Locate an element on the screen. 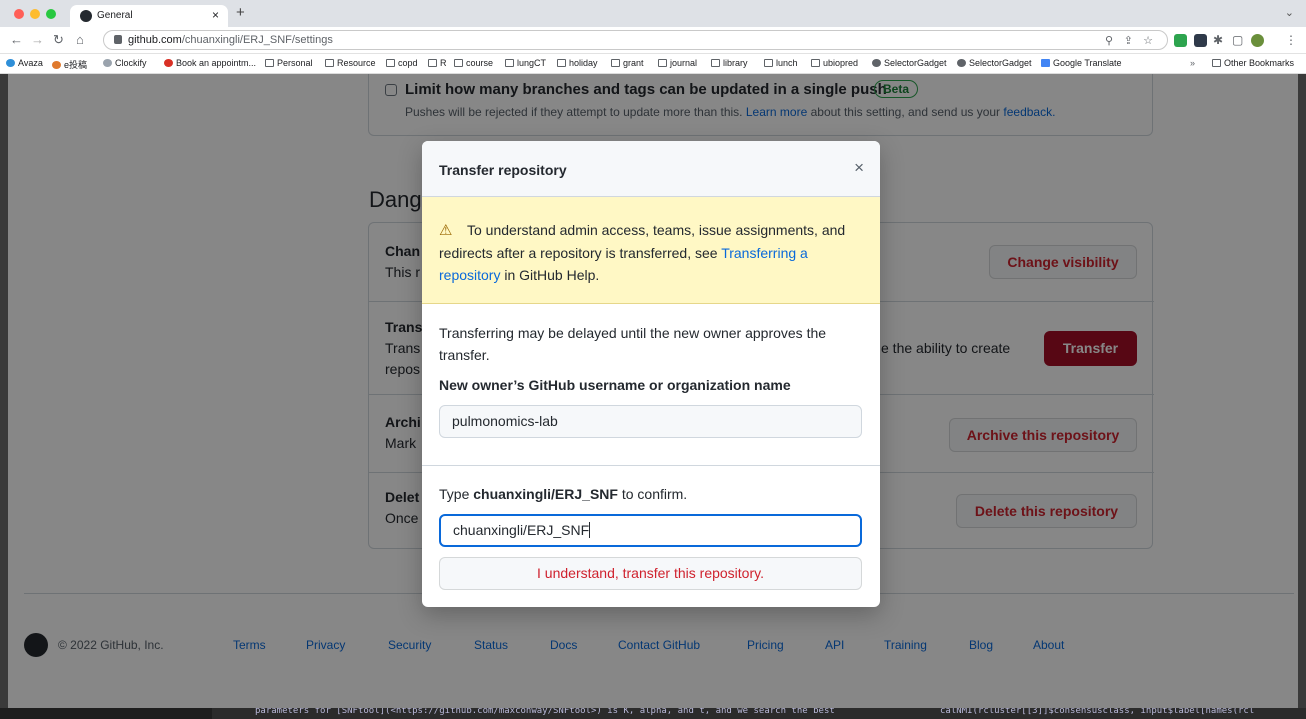  bookmark-folder-grant: grant is located at coordinates (627, 63).